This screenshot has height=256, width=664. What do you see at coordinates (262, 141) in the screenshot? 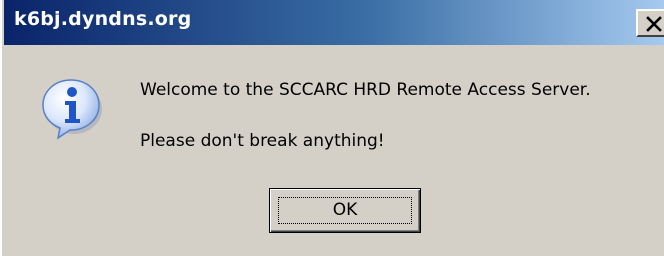
I see `message-line-2: Please don't break anything!` at bounding box center [262, 141].